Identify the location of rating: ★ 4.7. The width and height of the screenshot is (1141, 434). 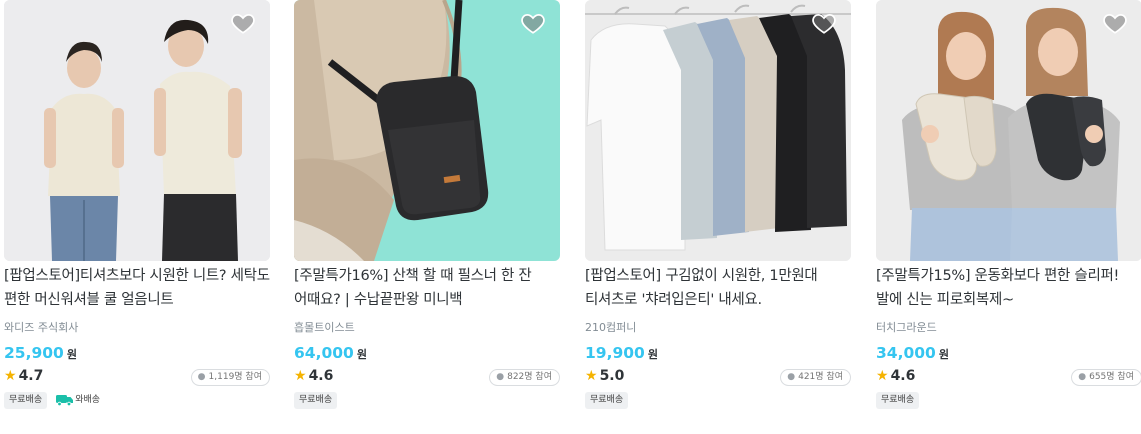
(23, 376).